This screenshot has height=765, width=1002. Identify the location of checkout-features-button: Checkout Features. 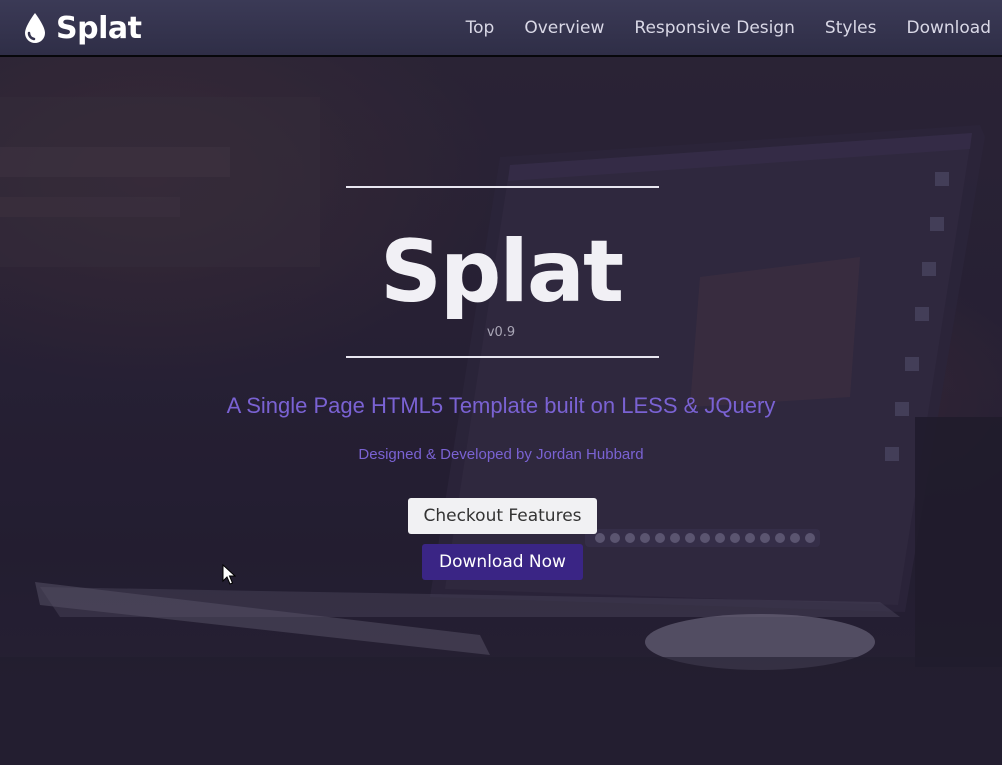
(502, 516).